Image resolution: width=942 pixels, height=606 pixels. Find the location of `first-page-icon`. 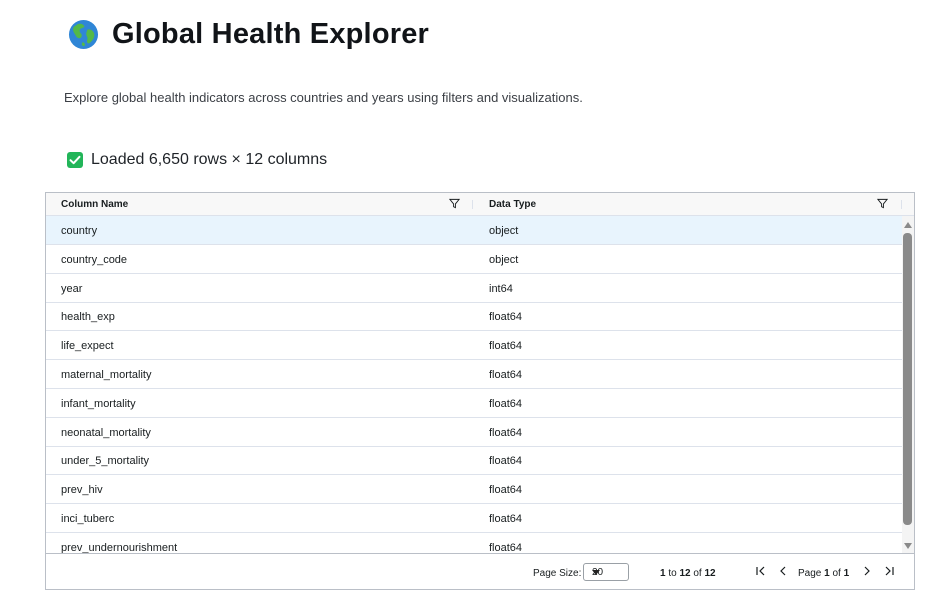

first-page-icon is located at coordinates (761, 571).